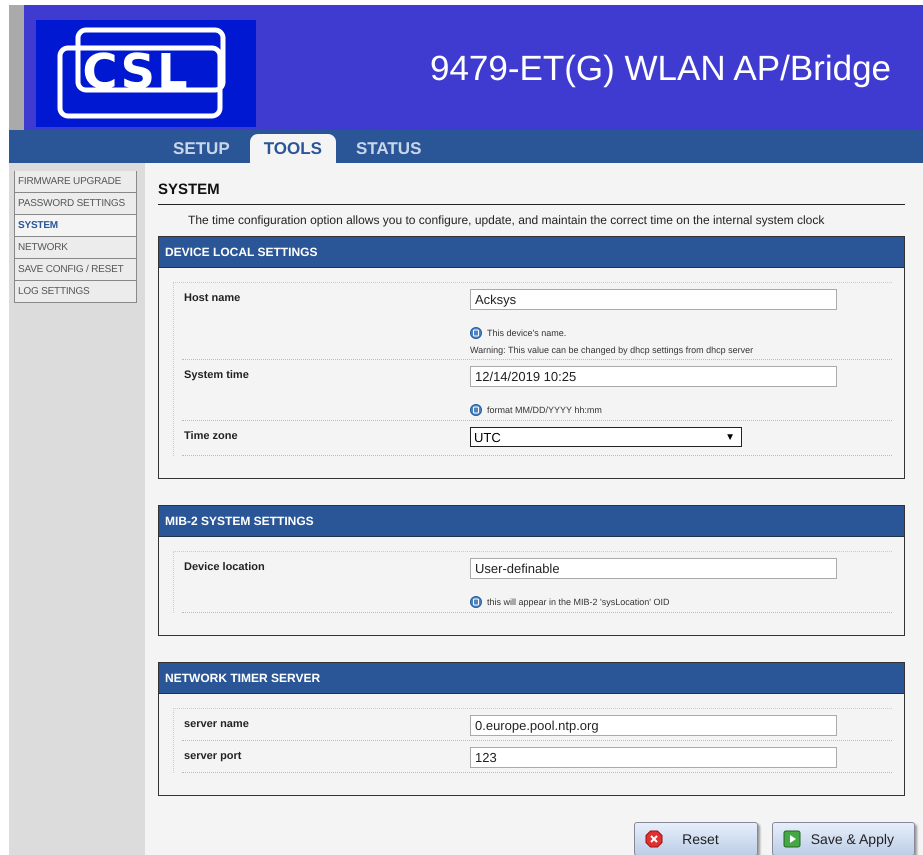 This screenshot has height=855, width=923. What do you see at coordinates (146, 73) in the screenshot?
I see `logo: CSL` at bounding box center [146, 73].